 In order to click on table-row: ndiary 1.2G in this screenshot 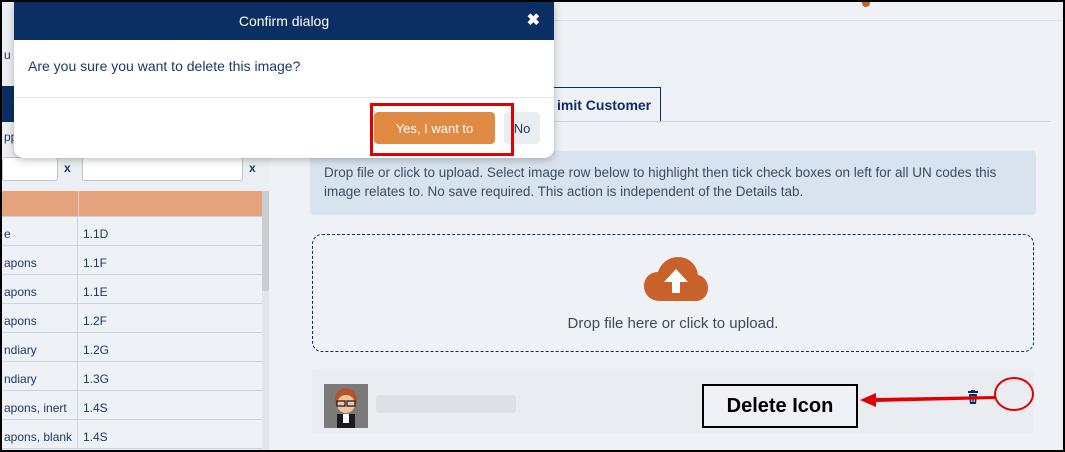, I will do `click(132, 347)`.